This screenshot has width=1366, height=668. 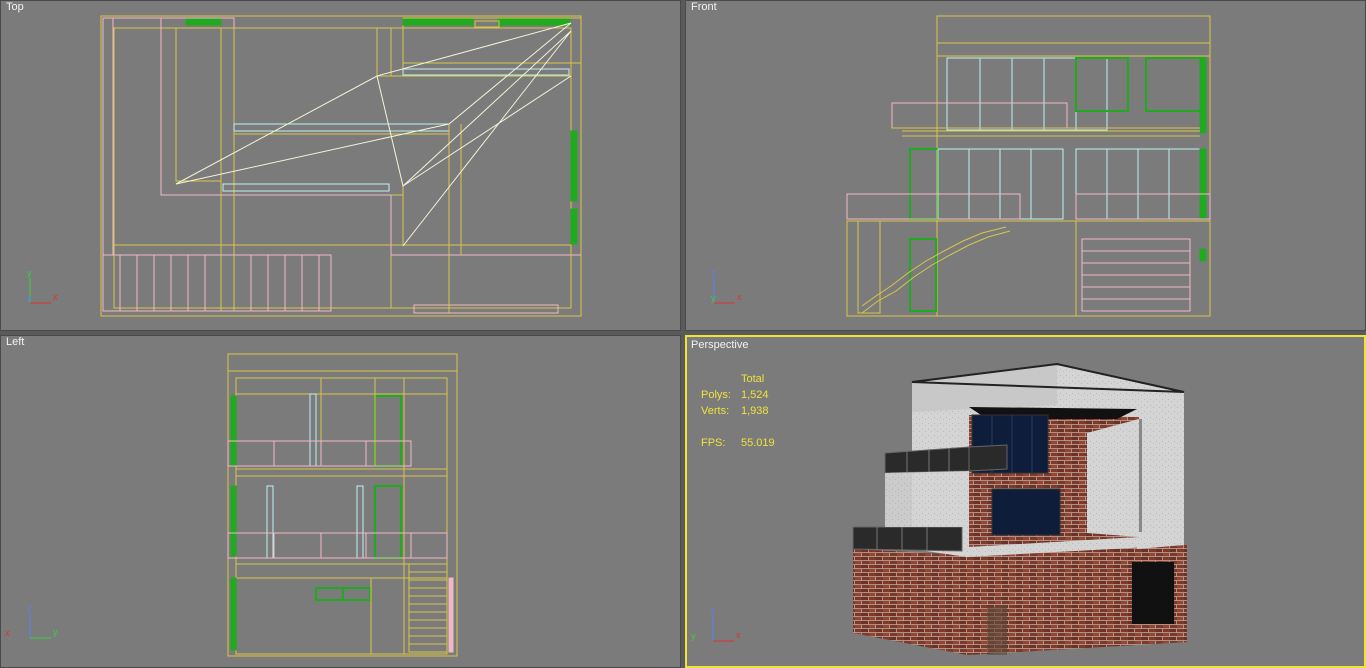 What do you see at coordinates (55, 632) in the screenshot?
I see `axis-label-left-b: y` at bounding box center [55, 632].